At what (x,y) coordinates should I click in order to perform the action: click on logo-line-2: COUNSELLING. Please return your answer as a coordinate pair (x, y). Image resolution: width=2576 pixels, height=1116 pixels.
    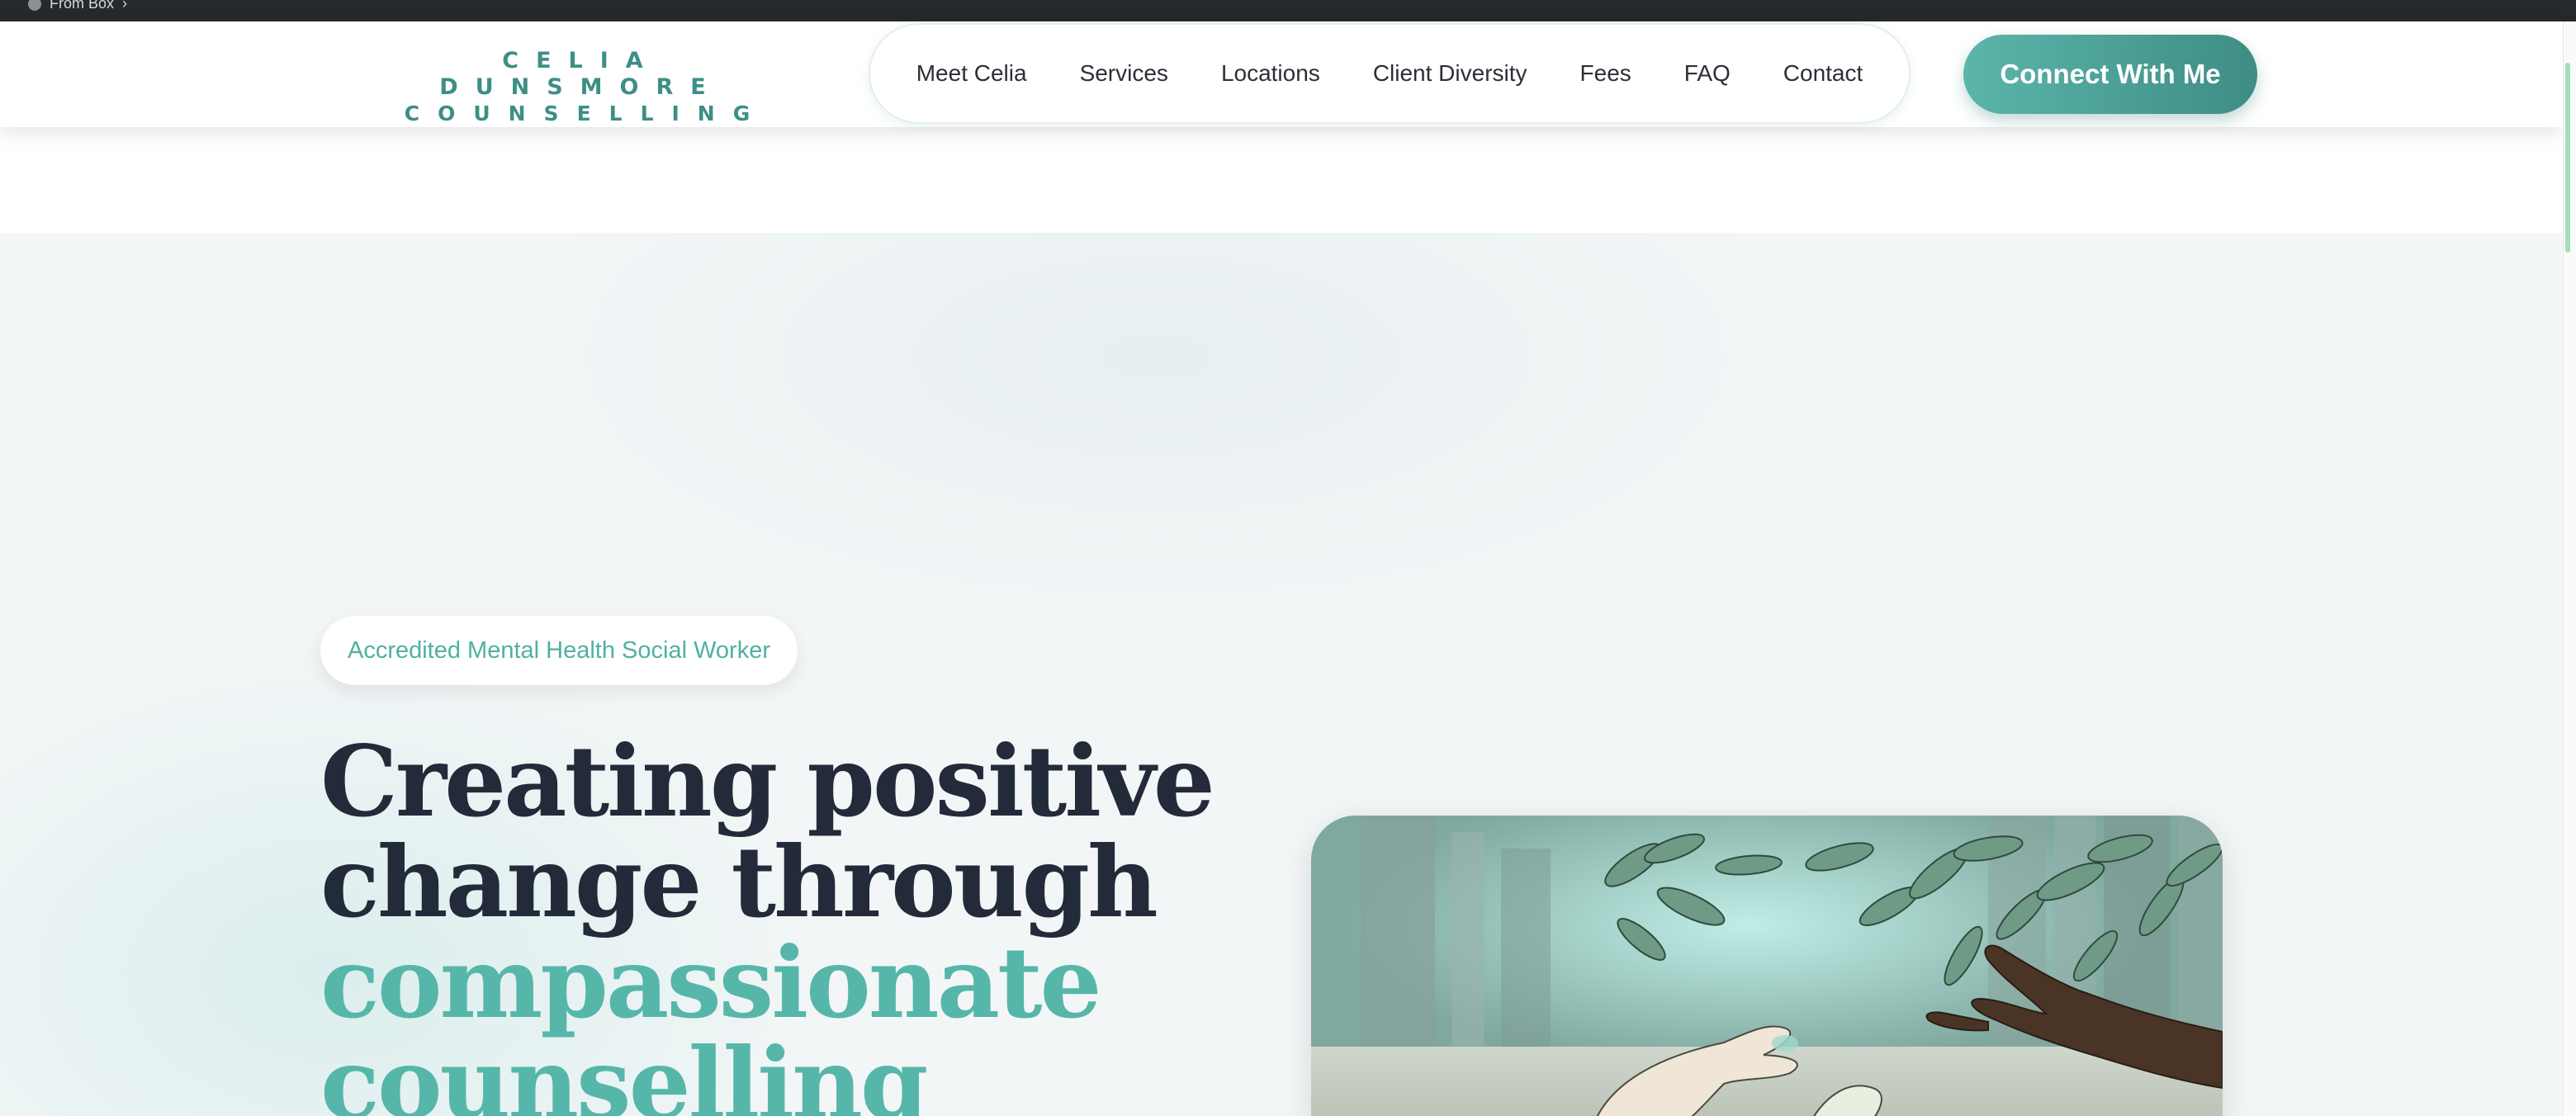
    Looking at the image, I should click on (586, 113).